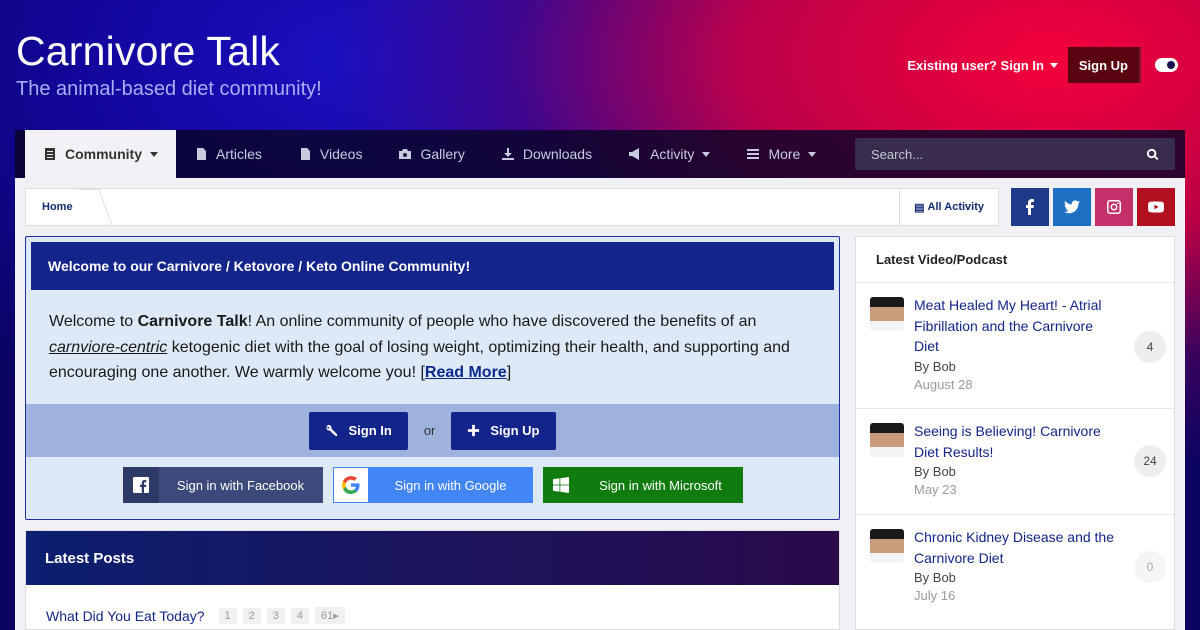  Describe the element at coordinates (432, 558) in the screenshot. I see `latest-posts-title: Latest Posts` at that location.